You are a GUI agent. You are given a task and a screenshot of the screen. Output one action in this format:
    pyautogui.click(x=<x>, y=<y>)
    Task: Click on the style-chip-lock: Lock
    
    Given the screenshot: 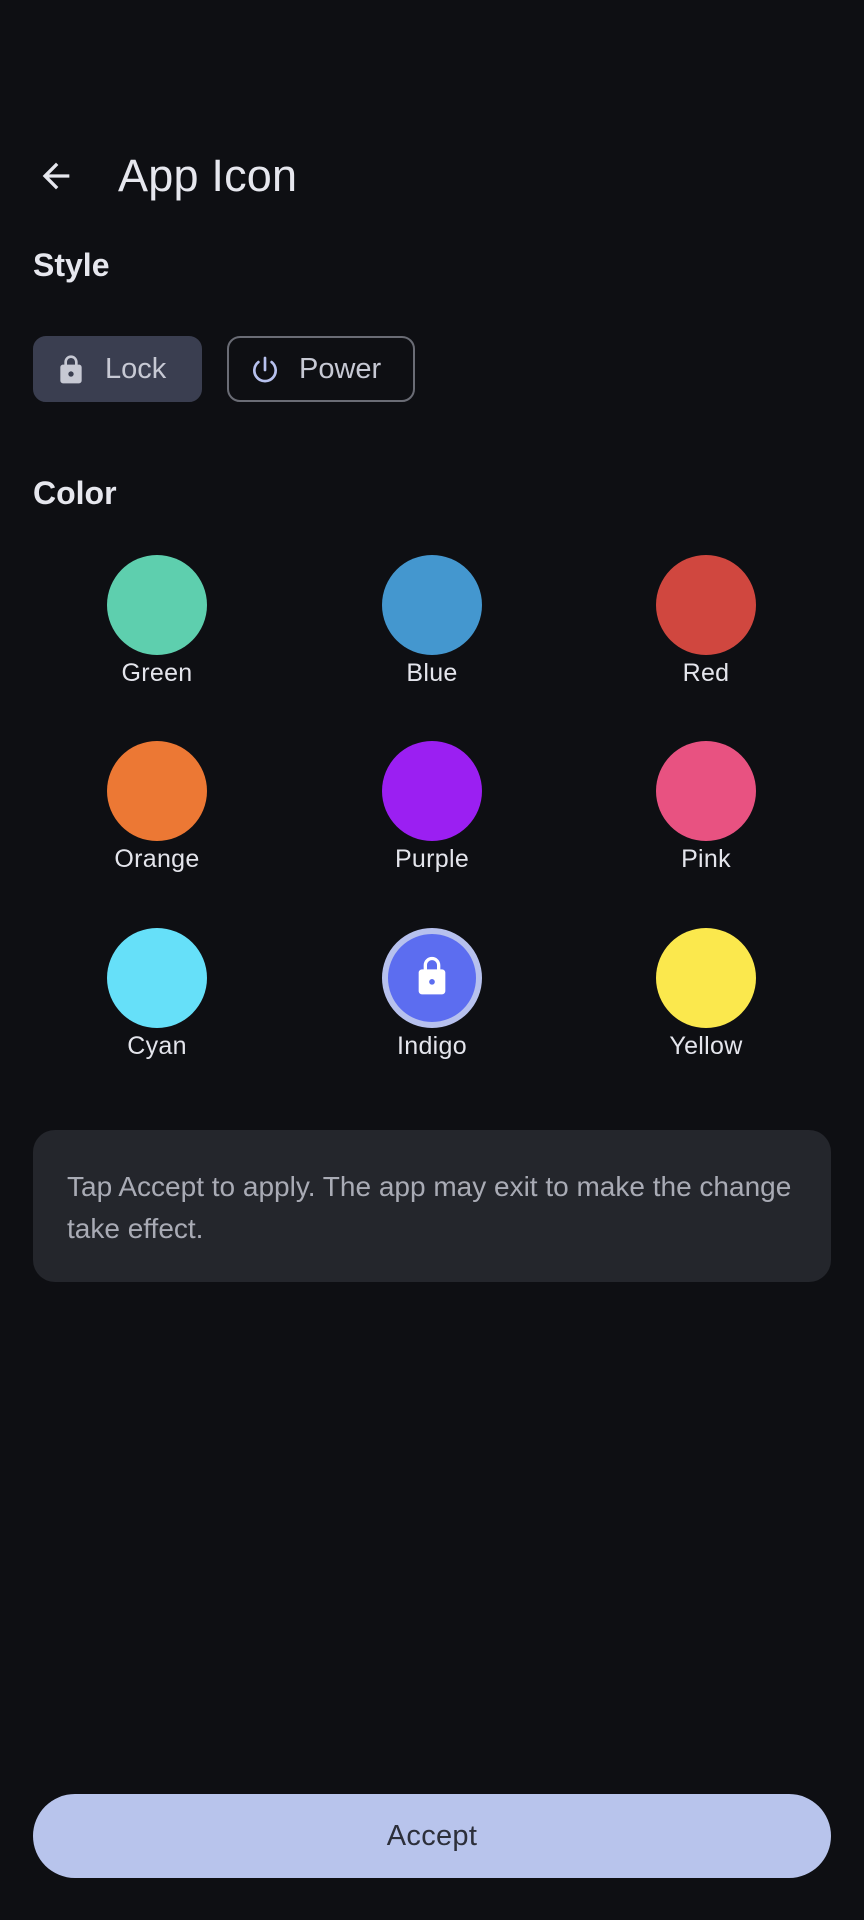 What is the action you would take?
    pyautogui.click(x=117, y=369)
    